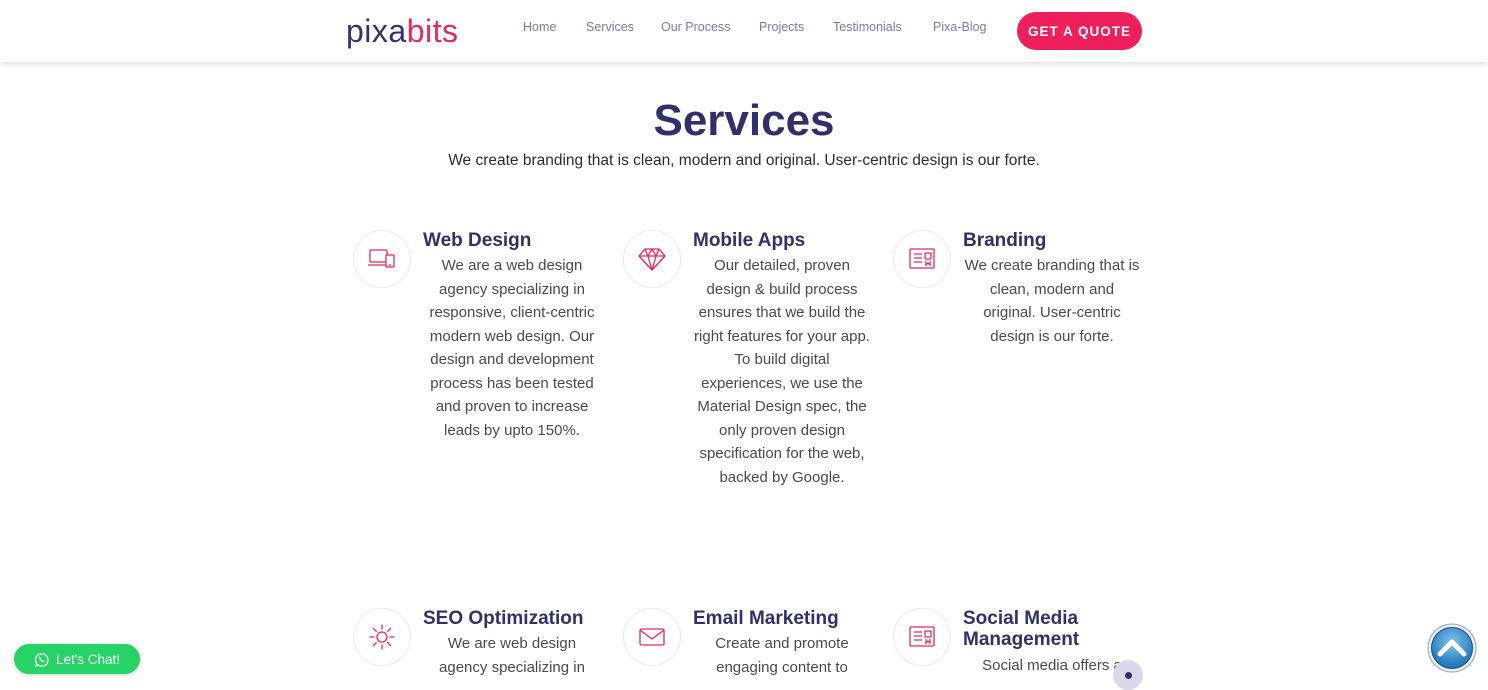  What do you see at coordinates (781, 27) in the screenshot?
I see `nav-projects: Projects` at bounding box center [781, 27].